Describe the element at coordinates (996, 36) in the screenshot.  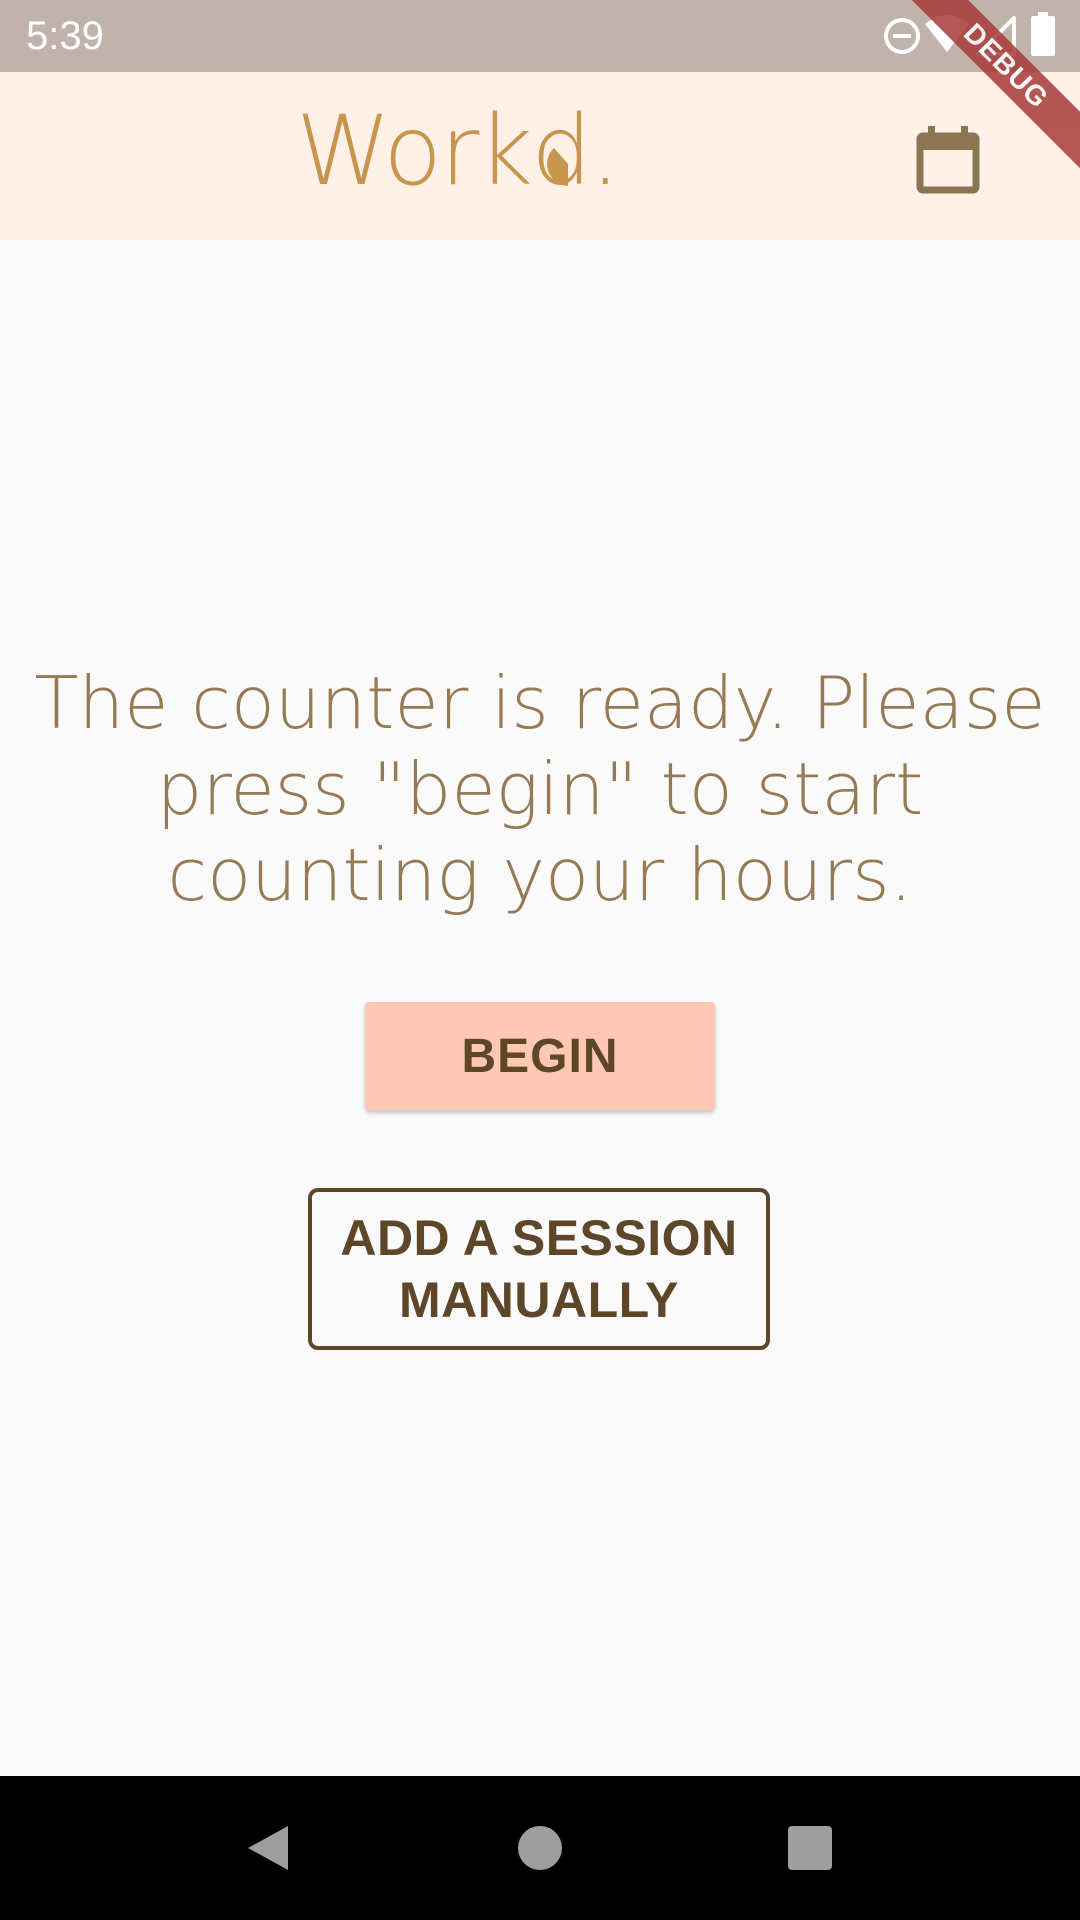
I see `signal-icon` at that location.